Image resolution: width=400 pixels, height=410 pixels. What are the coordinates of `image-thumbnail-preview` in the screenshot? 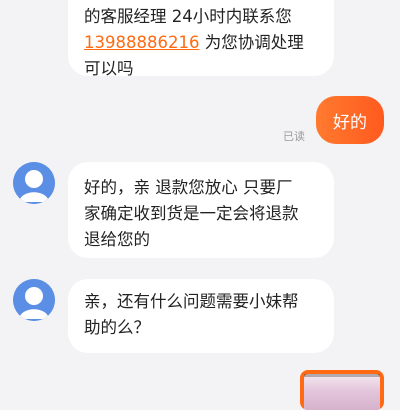 It's located at (342, 392).